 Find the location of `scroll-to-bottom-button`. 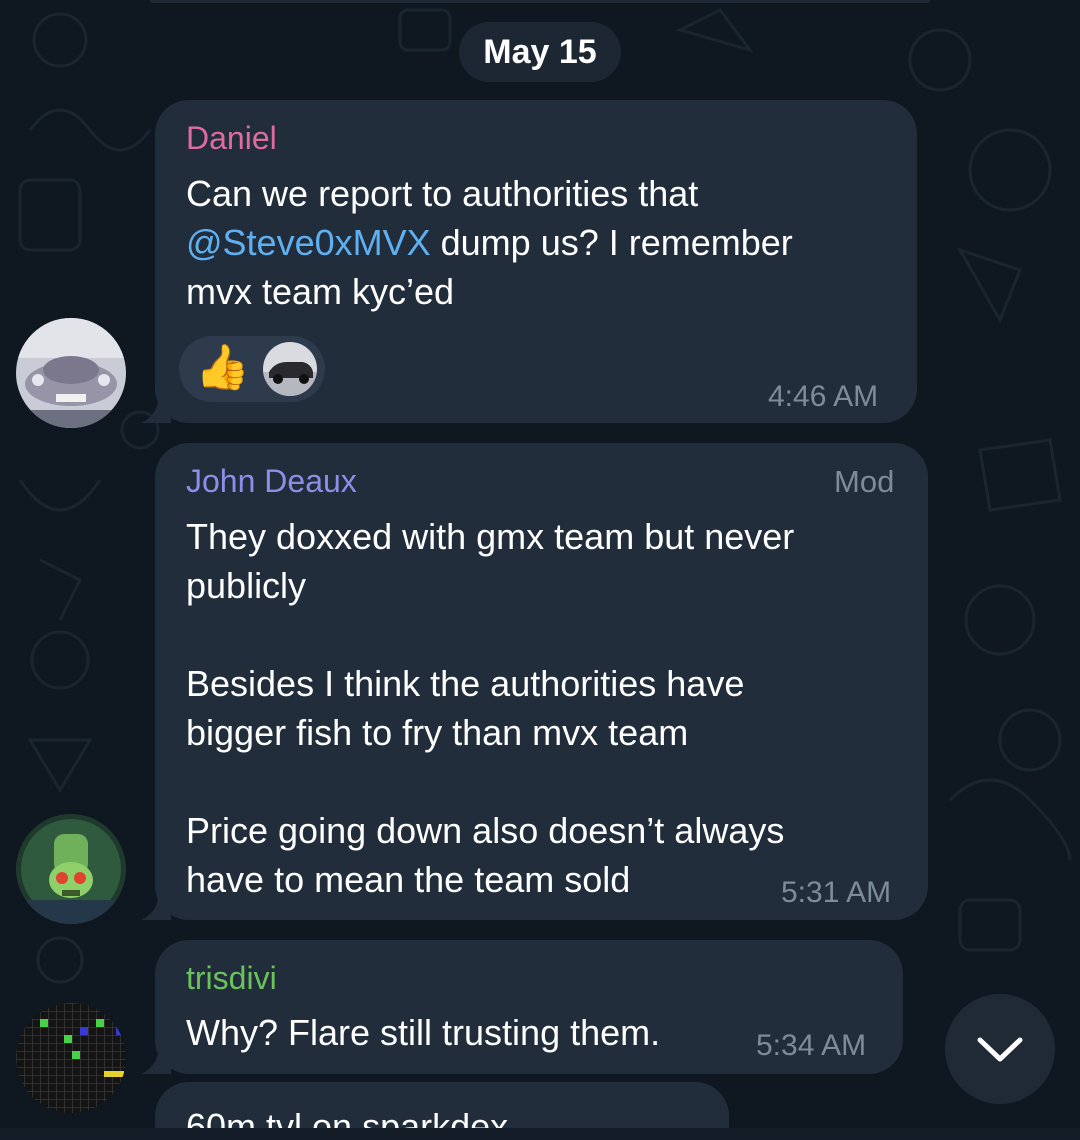

scroll-to-bottom-button is located at coordinates (1000, 1049).